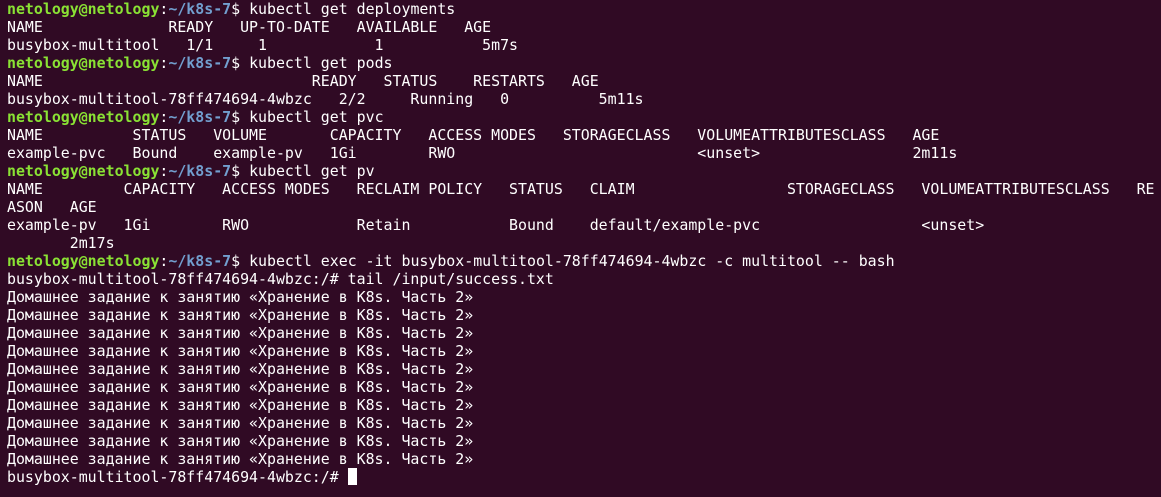 The height and width of the screenshot is (497, 1161). Describe the element at coordinates (312, 117) in the screenshot. I see `command-text: kubectl get pvc` at that location.